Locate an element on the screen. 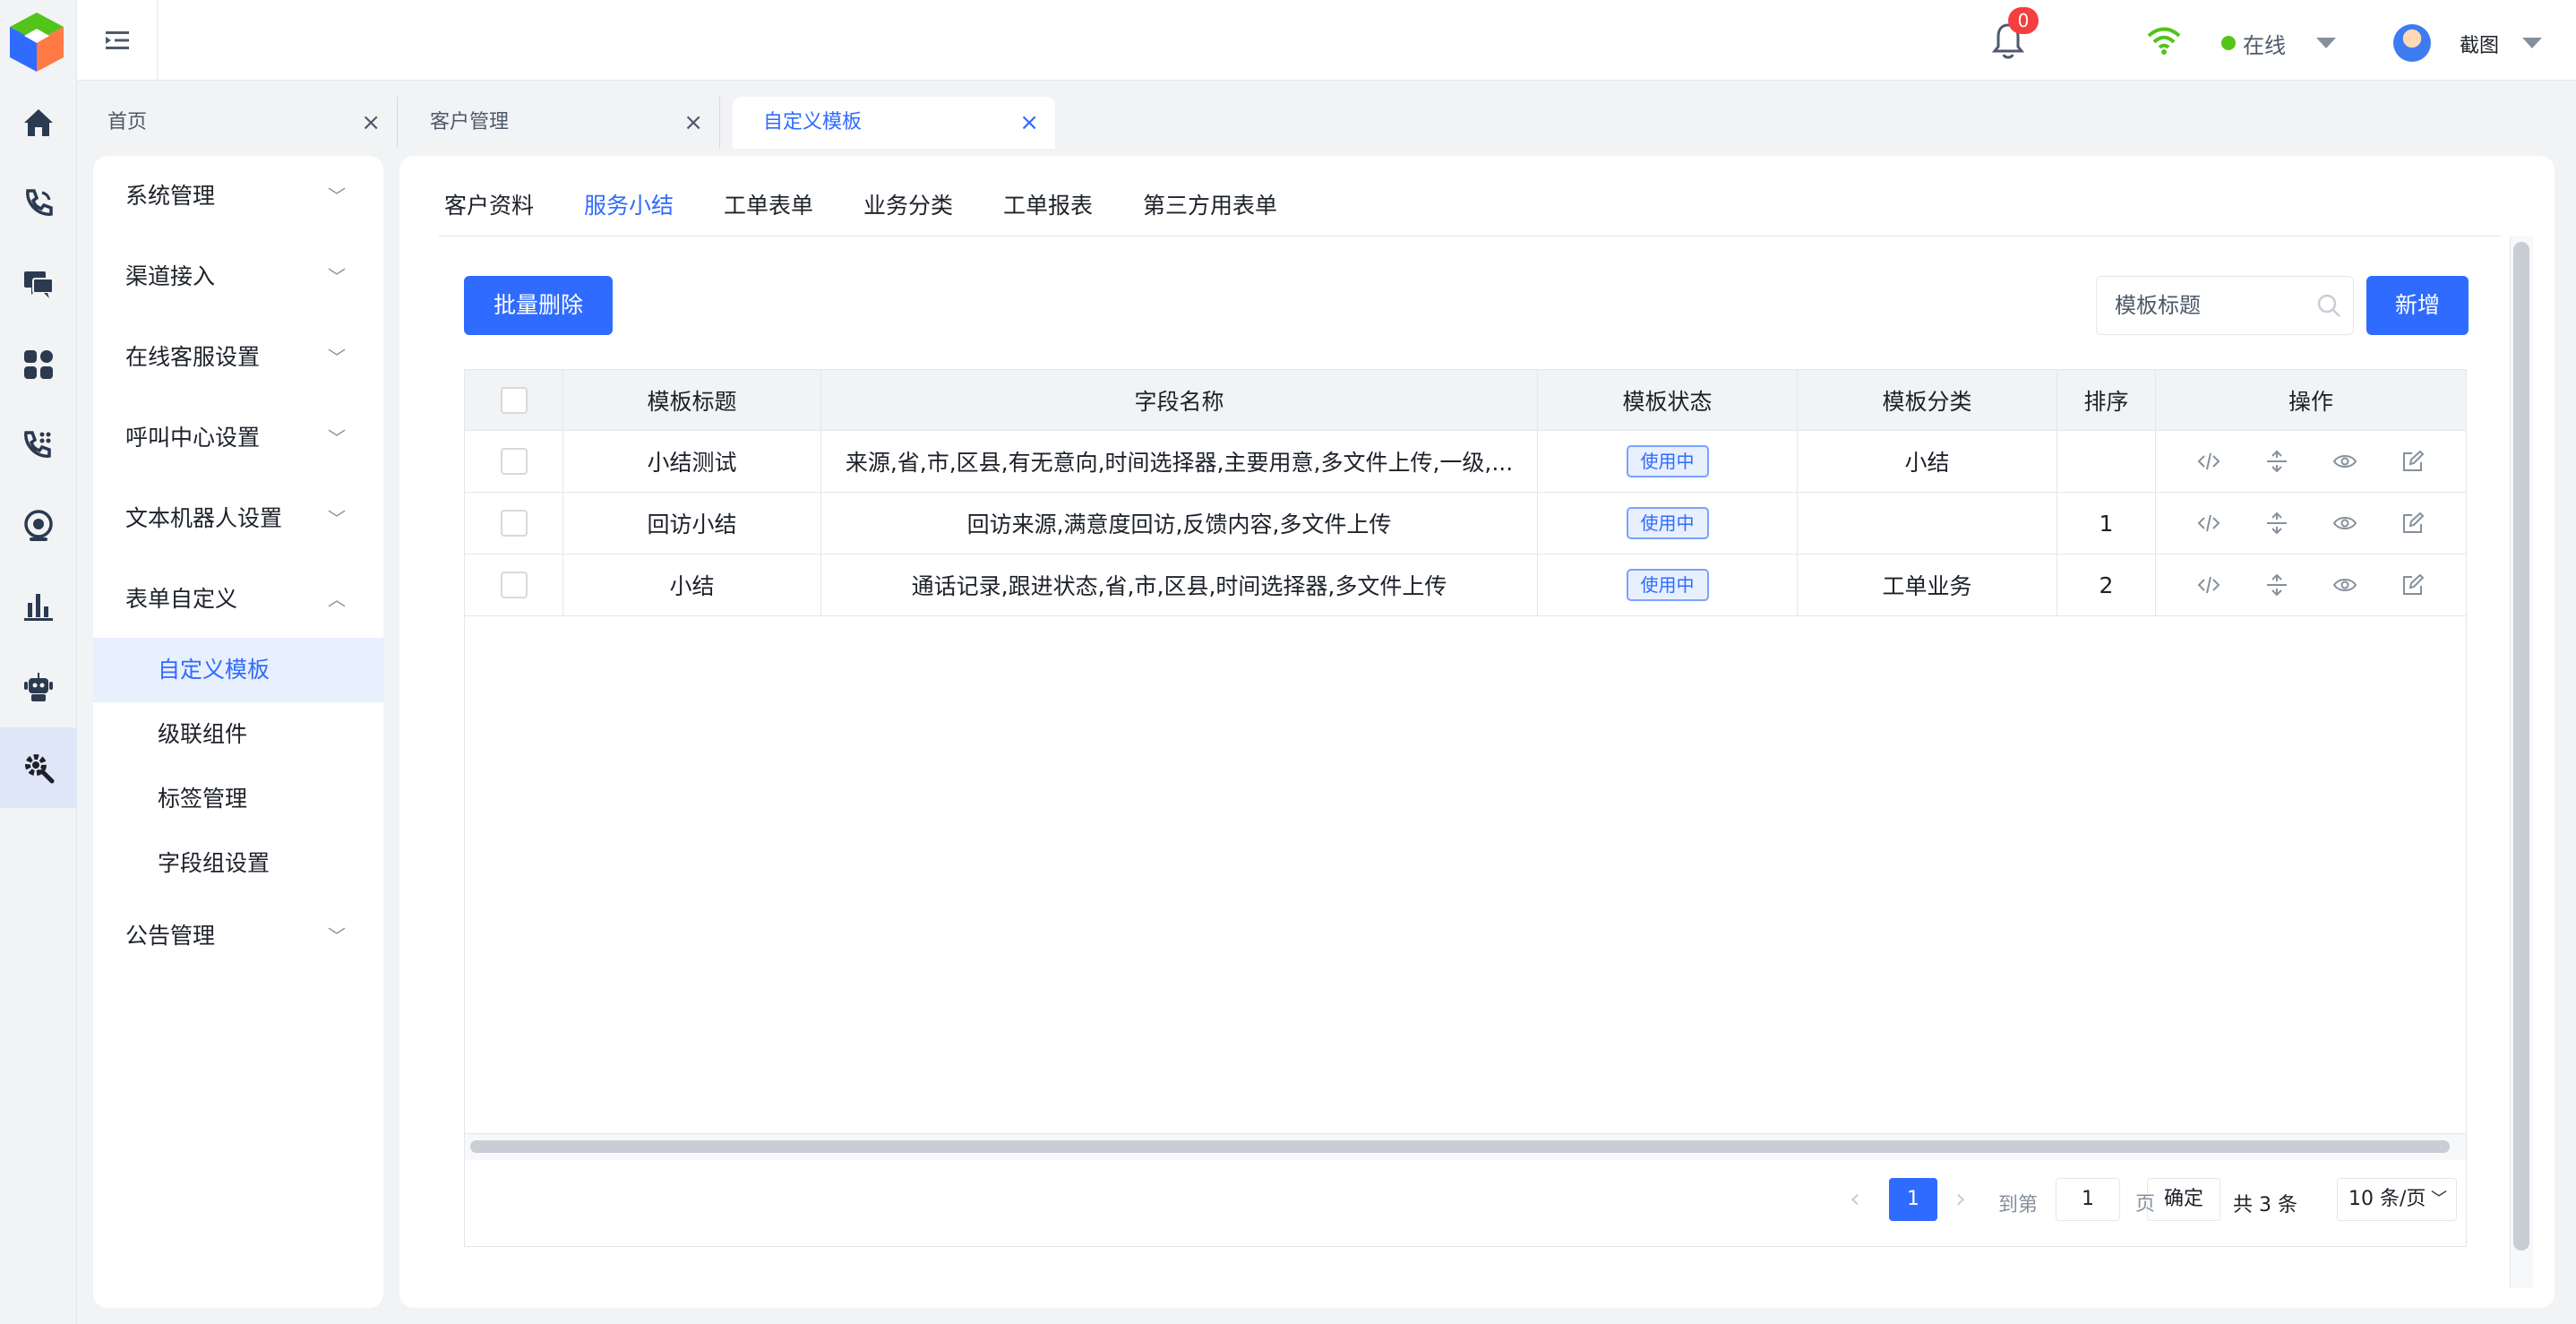 The image size is (2576, 1324). page-tab-label: 客户管理 is located at coordinates (470, 122).